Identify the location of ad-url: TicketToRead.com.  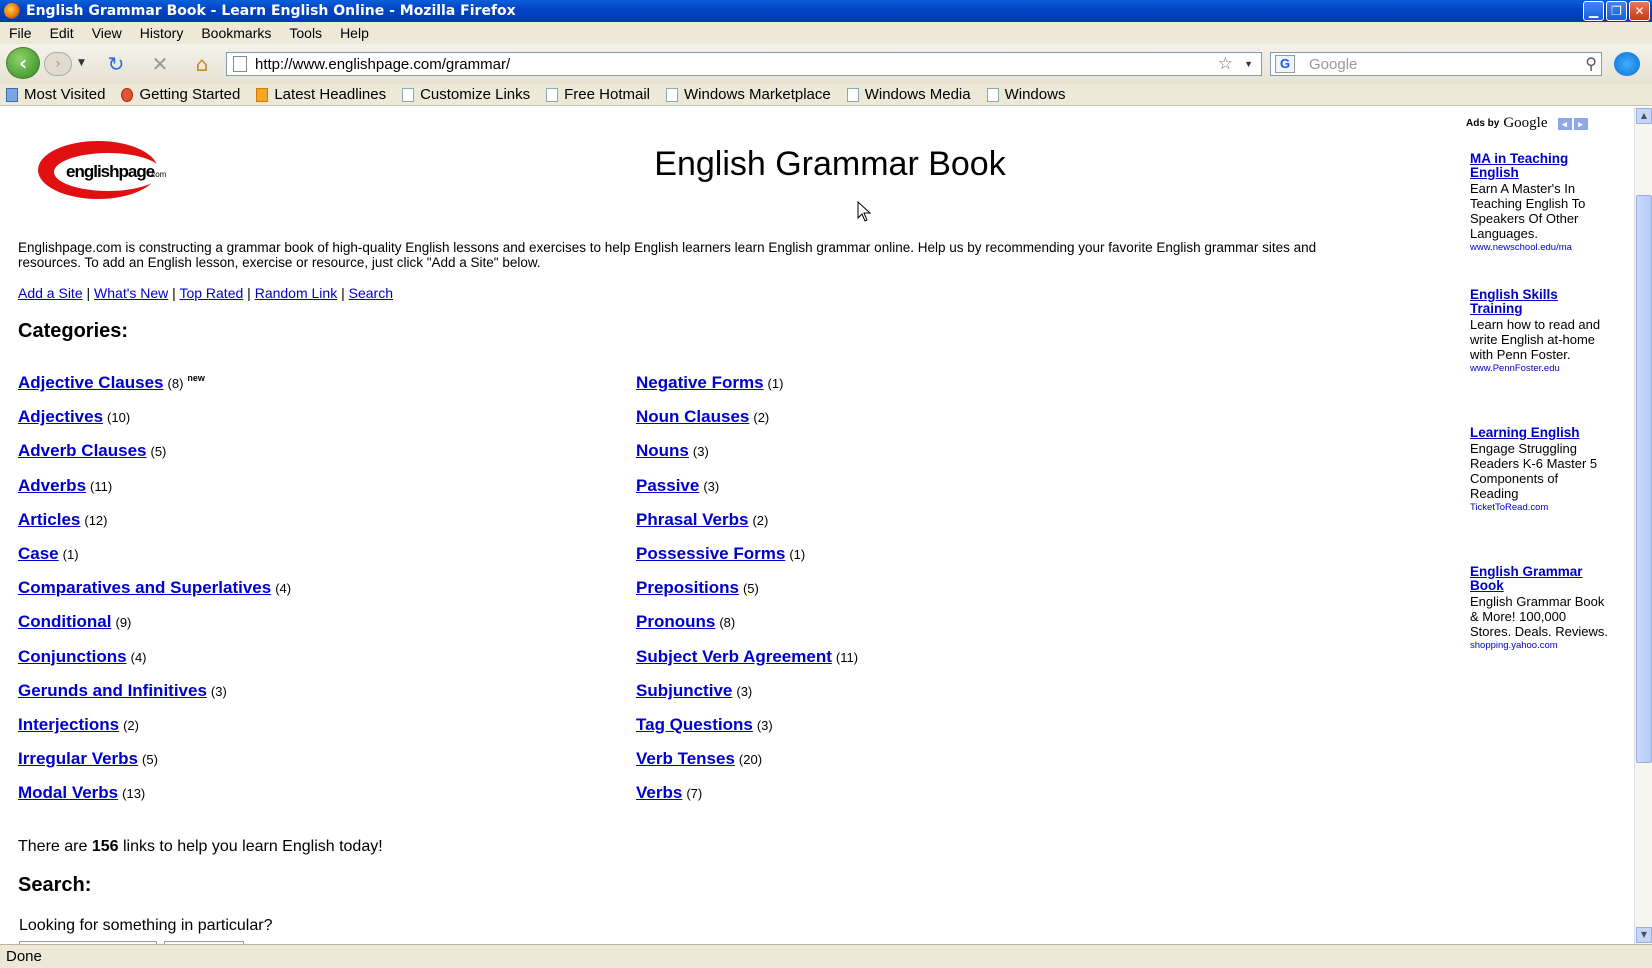
(1540, 507).